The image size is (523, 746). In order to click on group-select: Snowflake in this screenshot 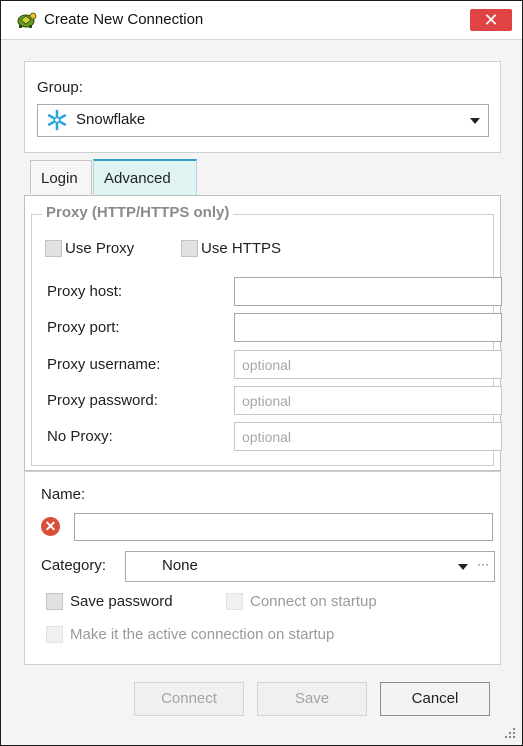, I will do `click(263, 120)`.